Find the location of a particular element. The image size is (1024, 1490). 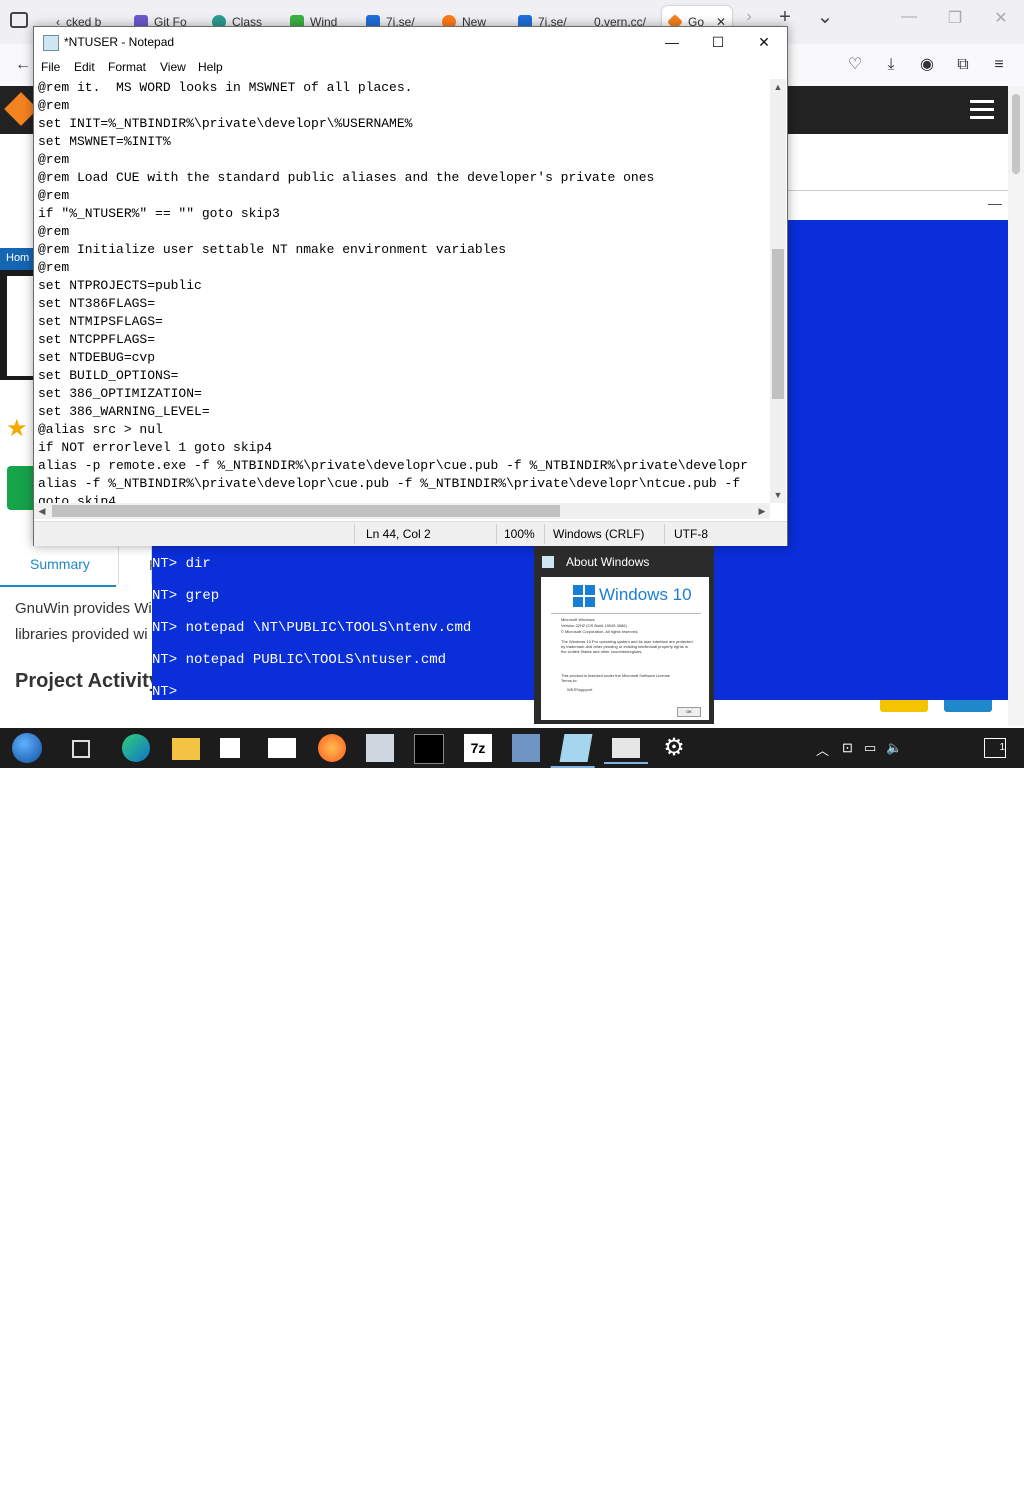

file-explorer-icon is located at coordinates (186, 749).